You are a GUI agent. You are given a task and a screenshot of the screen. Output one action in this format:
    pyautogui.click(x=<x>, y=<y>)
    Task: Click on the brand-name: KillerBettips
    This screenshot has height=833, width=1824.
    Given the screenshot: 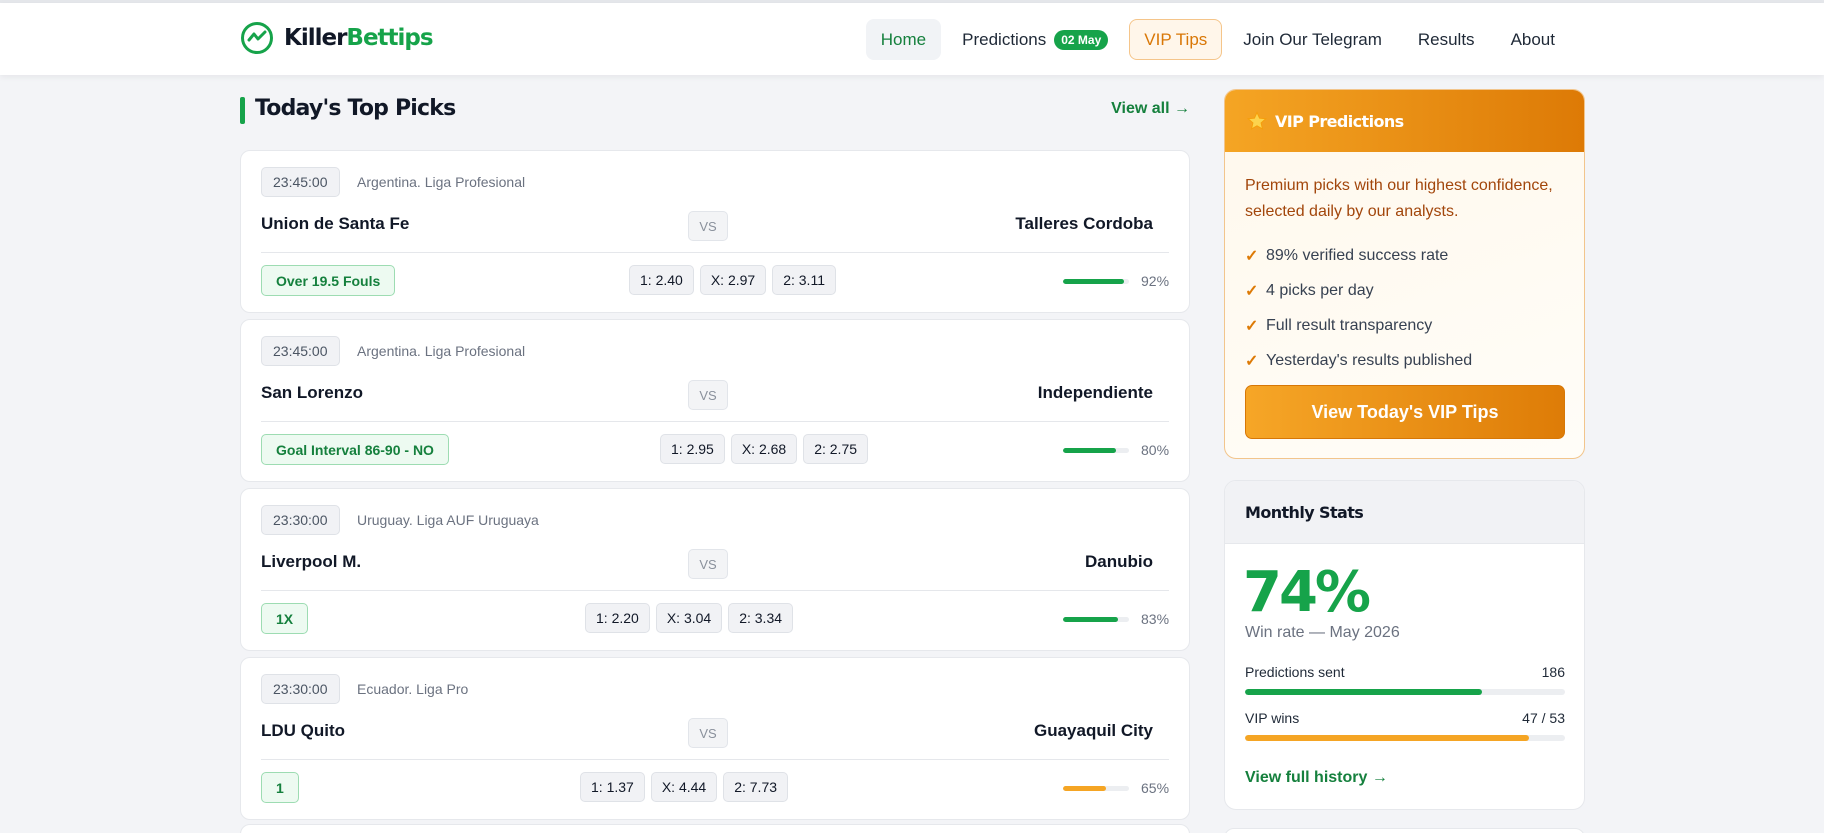 What is the action you would take?
    pyautogui.click(x=359, y=38)
    